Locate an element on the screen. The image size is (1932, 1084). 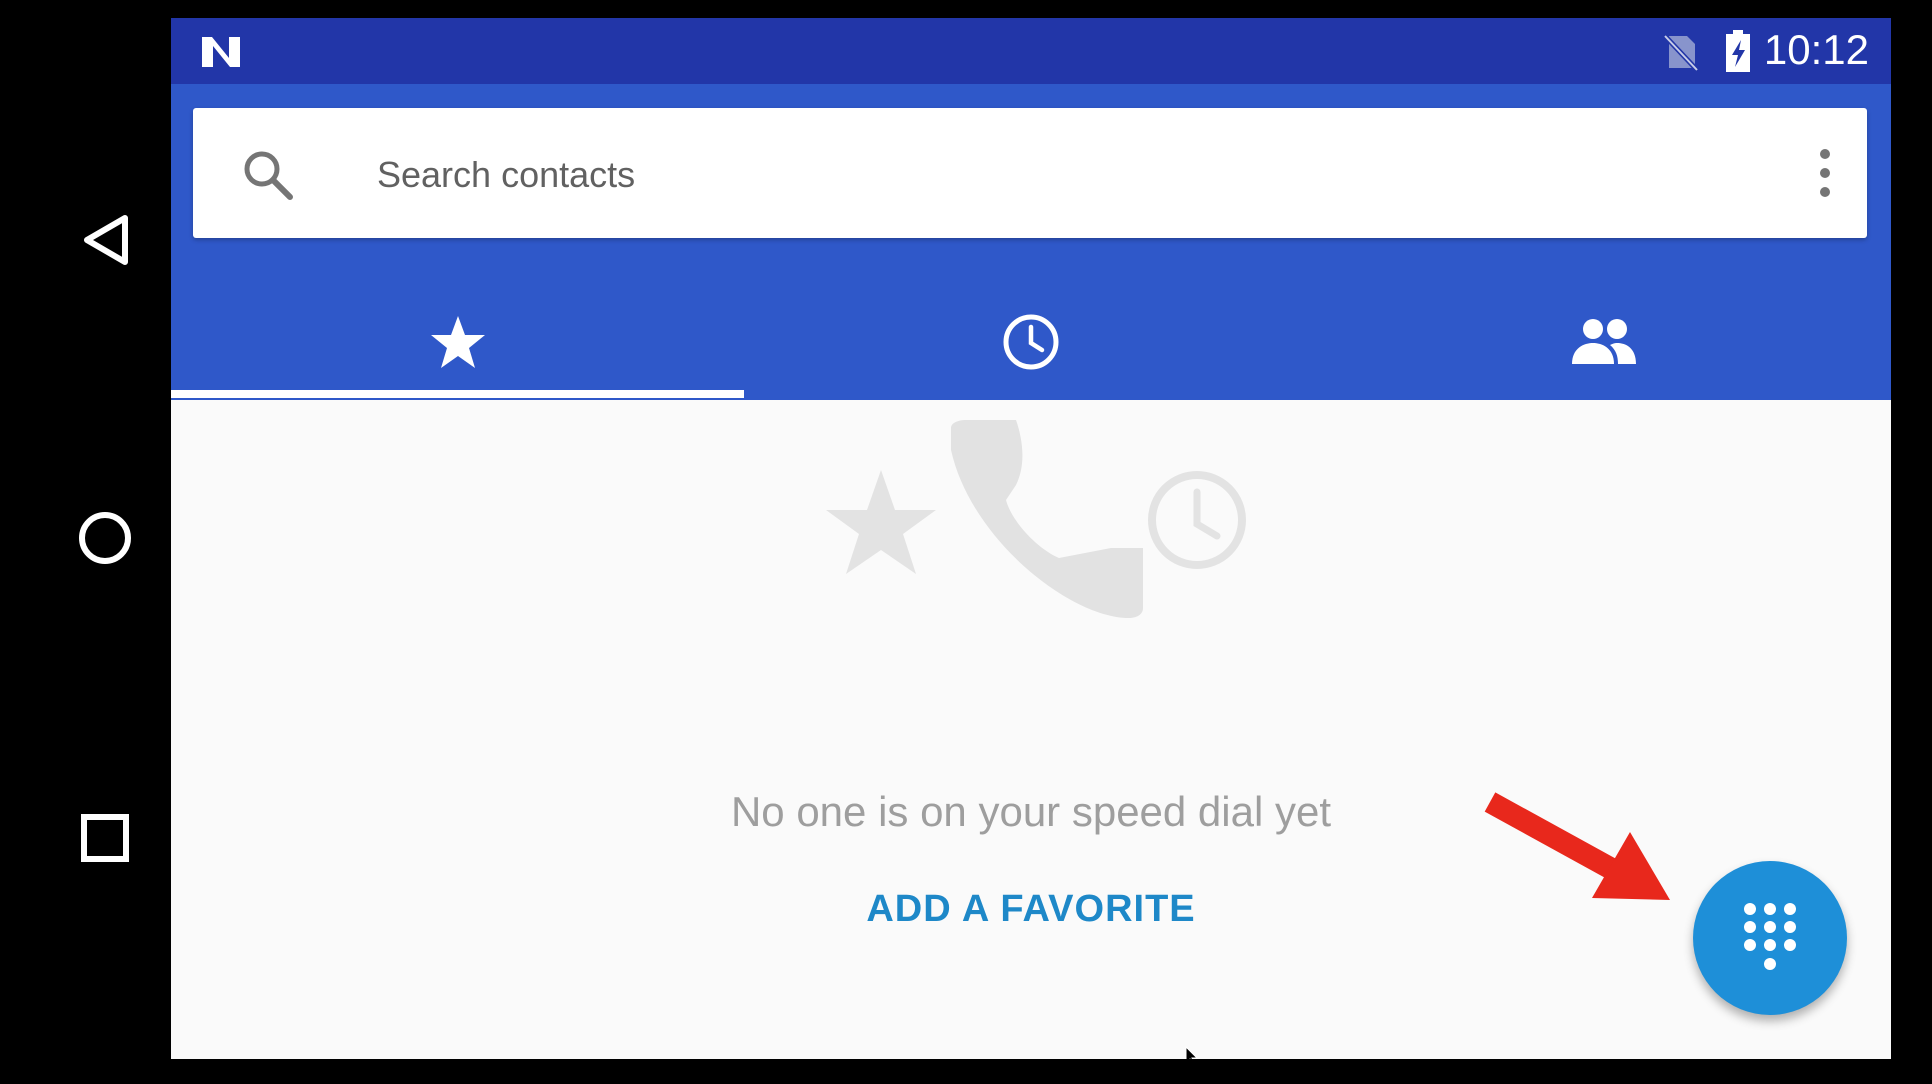
star-icon is located at coordinates (457, 342).